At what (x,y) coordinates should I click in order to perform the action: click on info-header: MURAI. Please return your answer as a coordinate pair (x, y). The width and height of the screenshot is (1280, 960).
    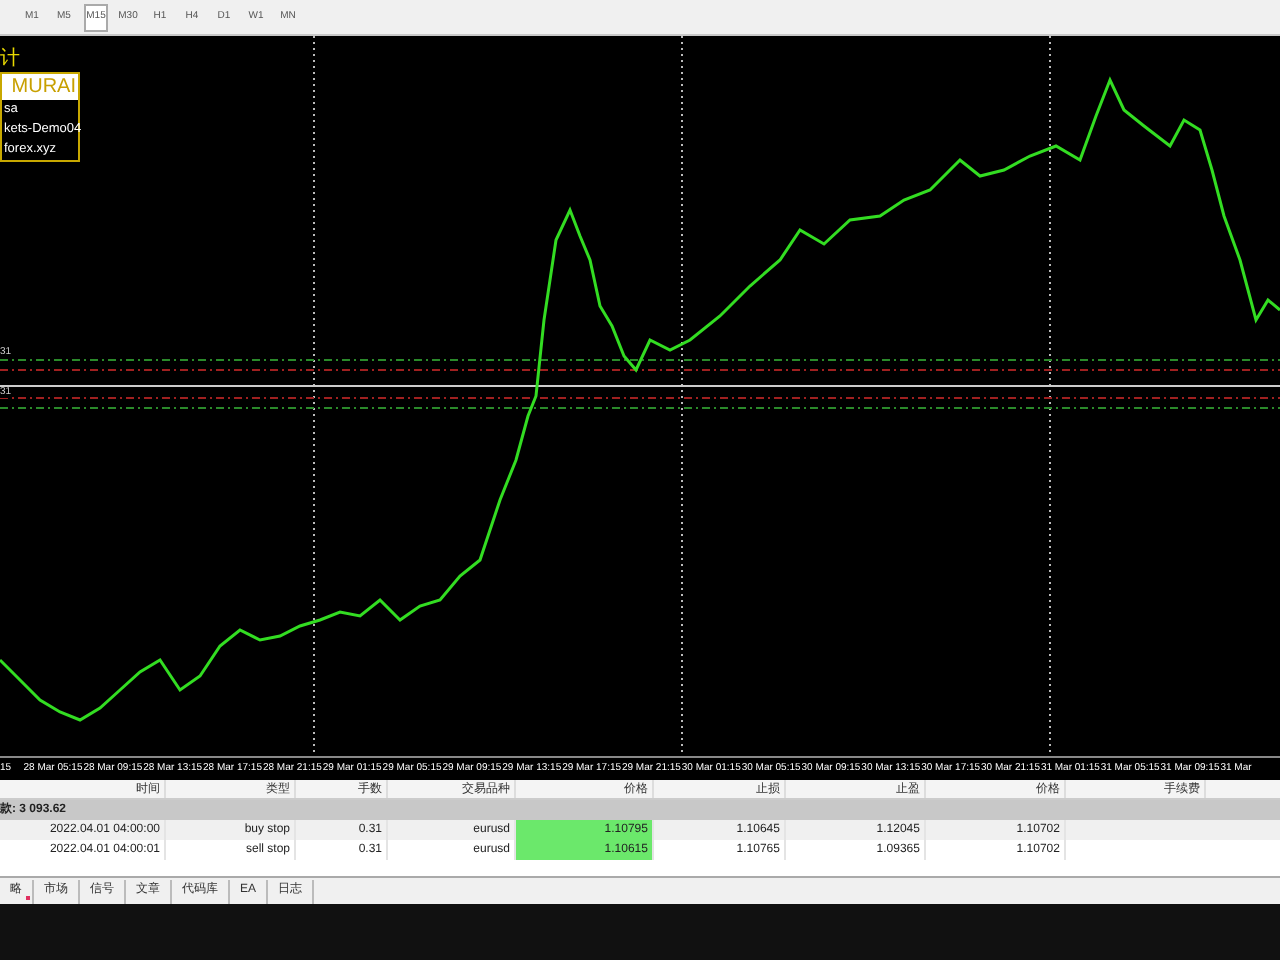
    Looking at the image, I should click on (40, 87).